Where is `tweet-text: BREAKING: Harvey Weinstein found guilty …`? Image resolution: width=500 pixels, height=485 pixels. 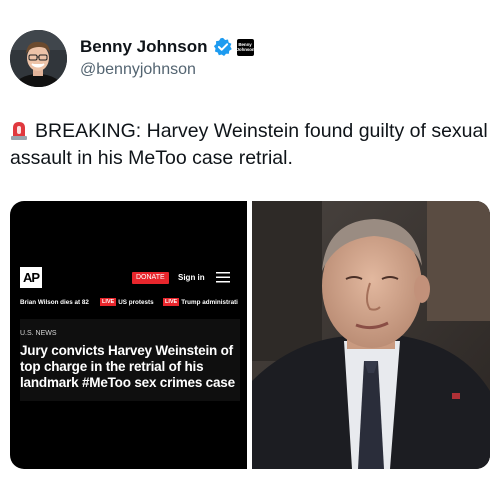
tweet-text: BREAKING: Harvey Weinstein found guilty … is located at coordinates (250, 145).